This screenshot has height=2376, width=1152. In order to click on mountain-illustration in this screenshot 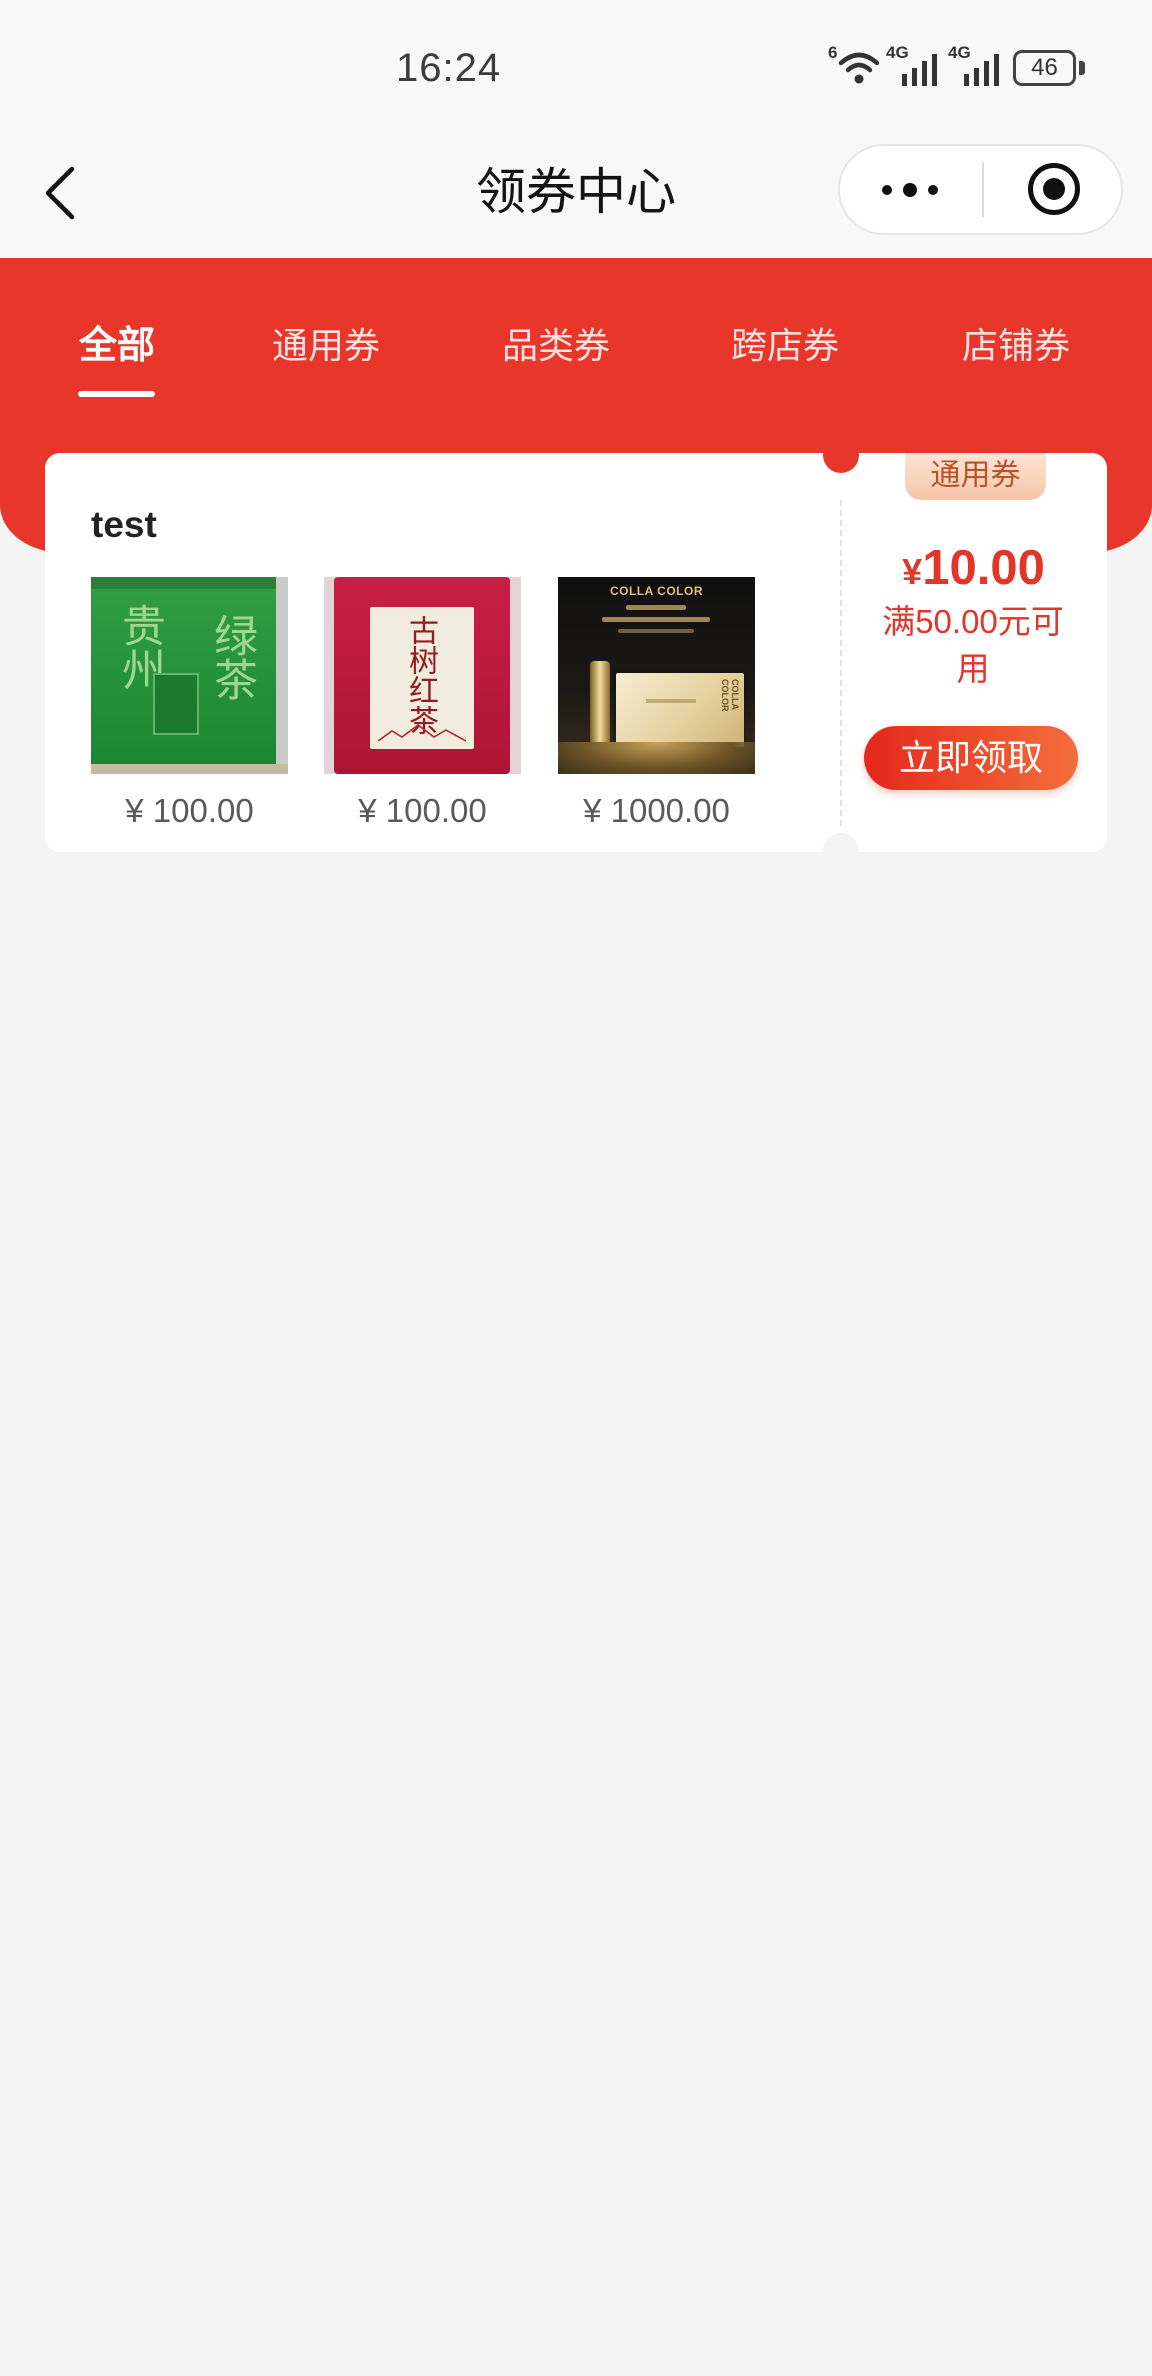, I will do `click(422, 733)`.